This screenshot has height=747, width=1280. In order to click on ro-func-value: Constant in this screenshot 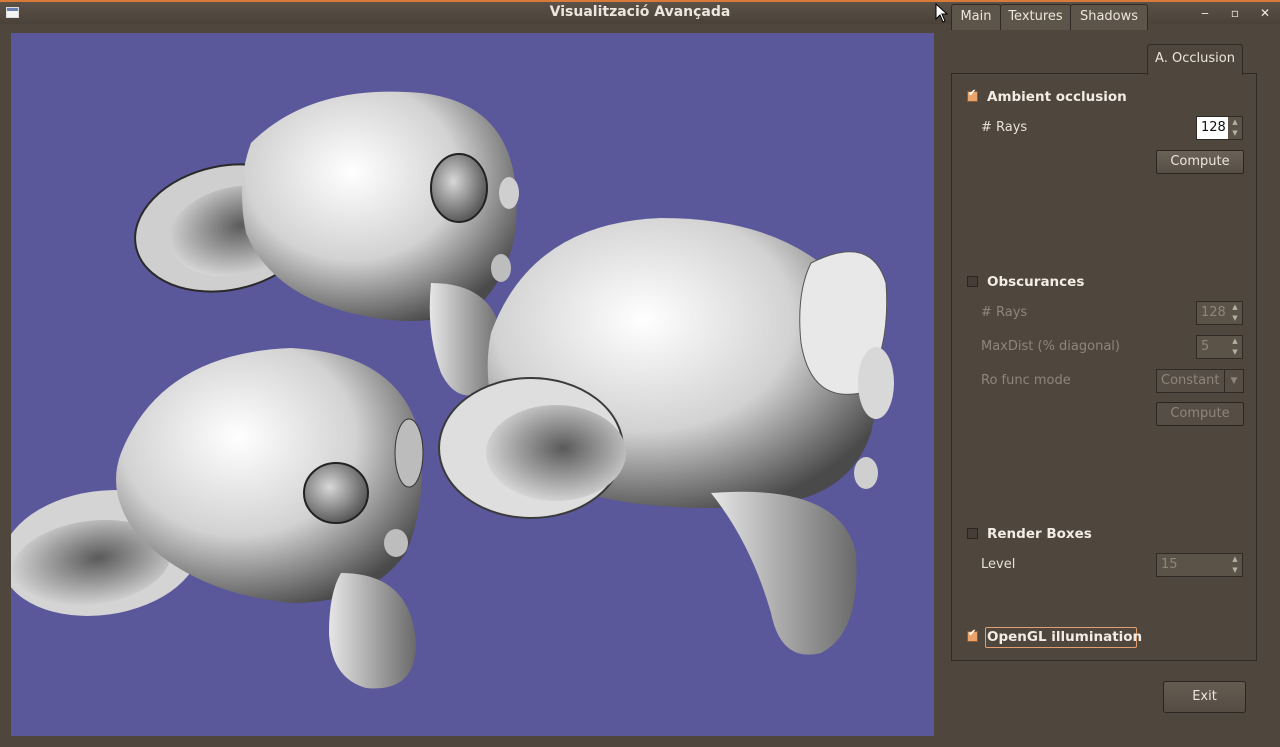, I will do `click(1190, 380)`.